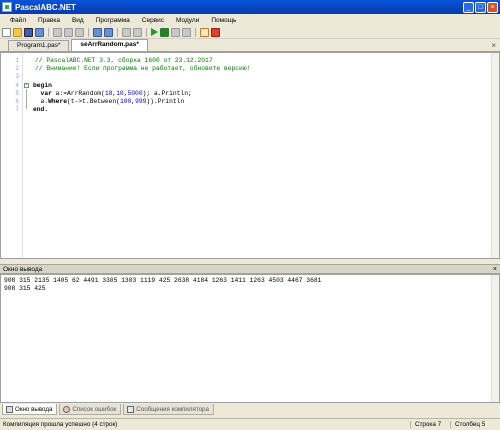  Describe the element at coordinates (120, 93) in the screenshot. I see `number-literal: 10` at that location.